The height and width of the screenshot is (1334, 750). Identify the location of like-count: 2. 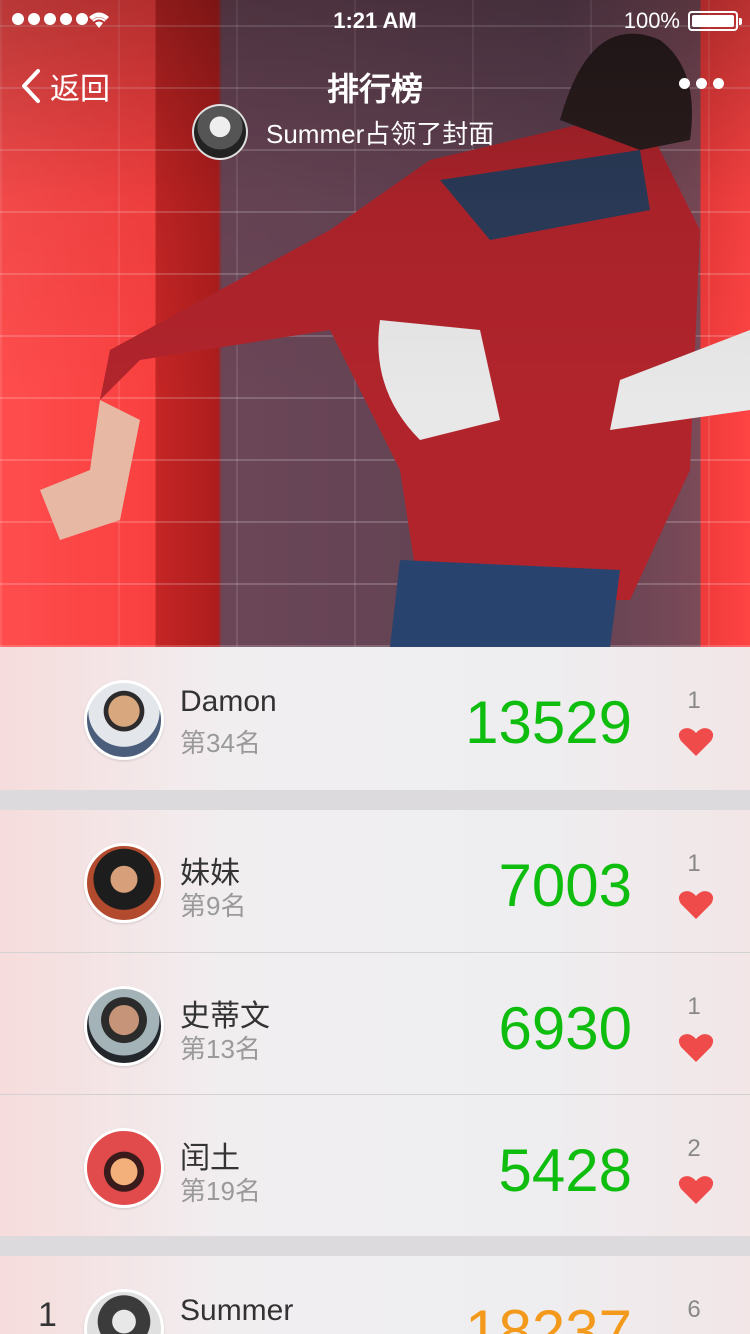
(694, 1148).